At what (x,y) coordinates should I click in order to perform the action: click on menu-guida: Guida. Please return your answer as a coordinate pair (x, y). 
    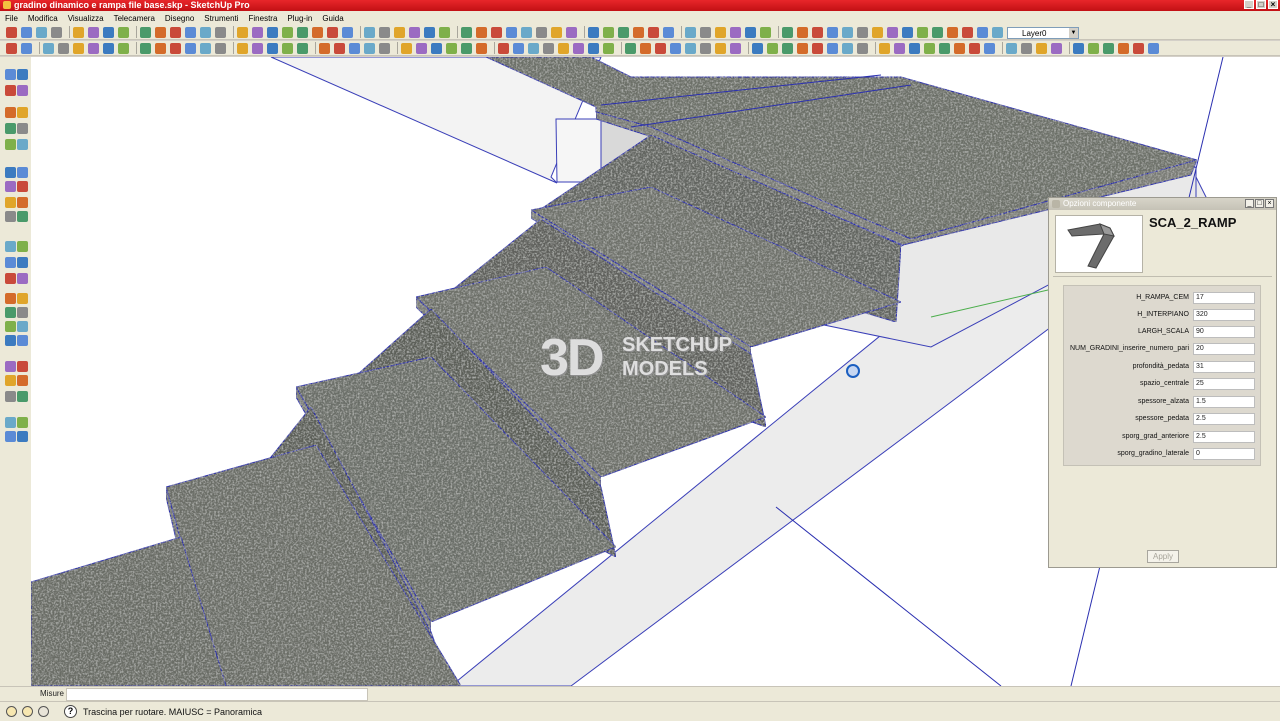
    Looking at the image, I should click on (332, 18).